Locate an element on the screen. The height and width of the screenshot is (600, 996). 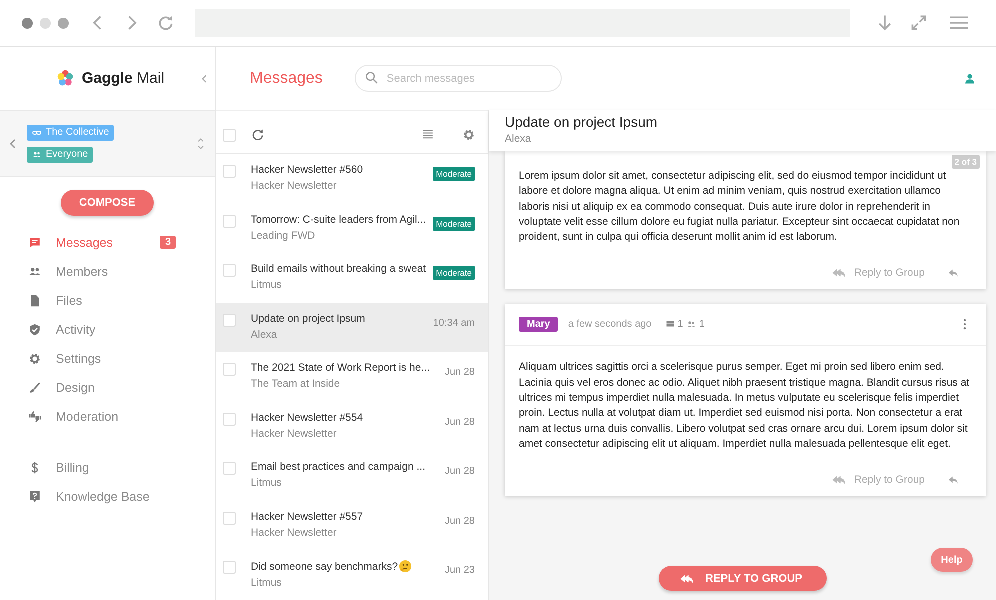
brush-icon is located at coordinates (35, 387).